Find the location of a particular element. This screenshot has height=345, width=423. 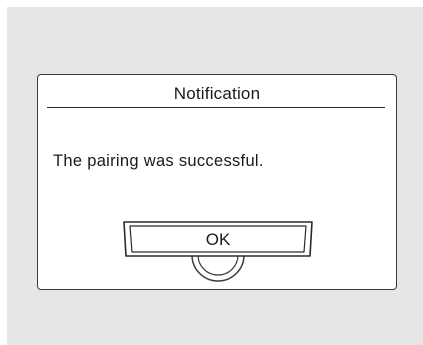

ok-button-frame is located at coordinates (218, 251).